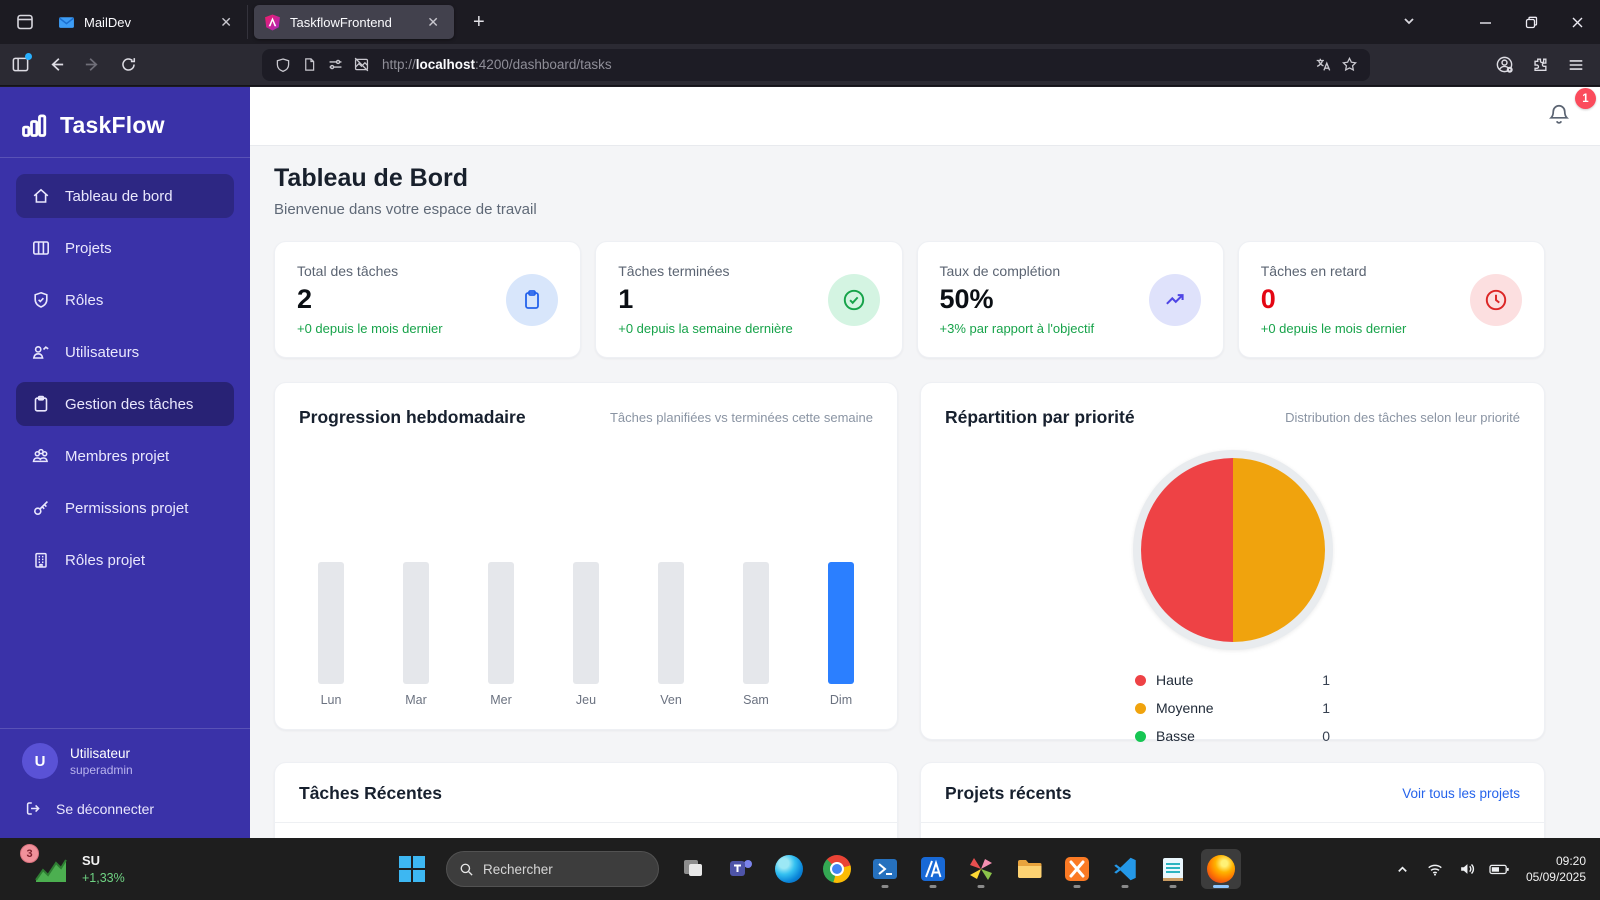  Describe the element at coordinates (1499, 869) in the screenshot. I see `battery-icon` at that location.